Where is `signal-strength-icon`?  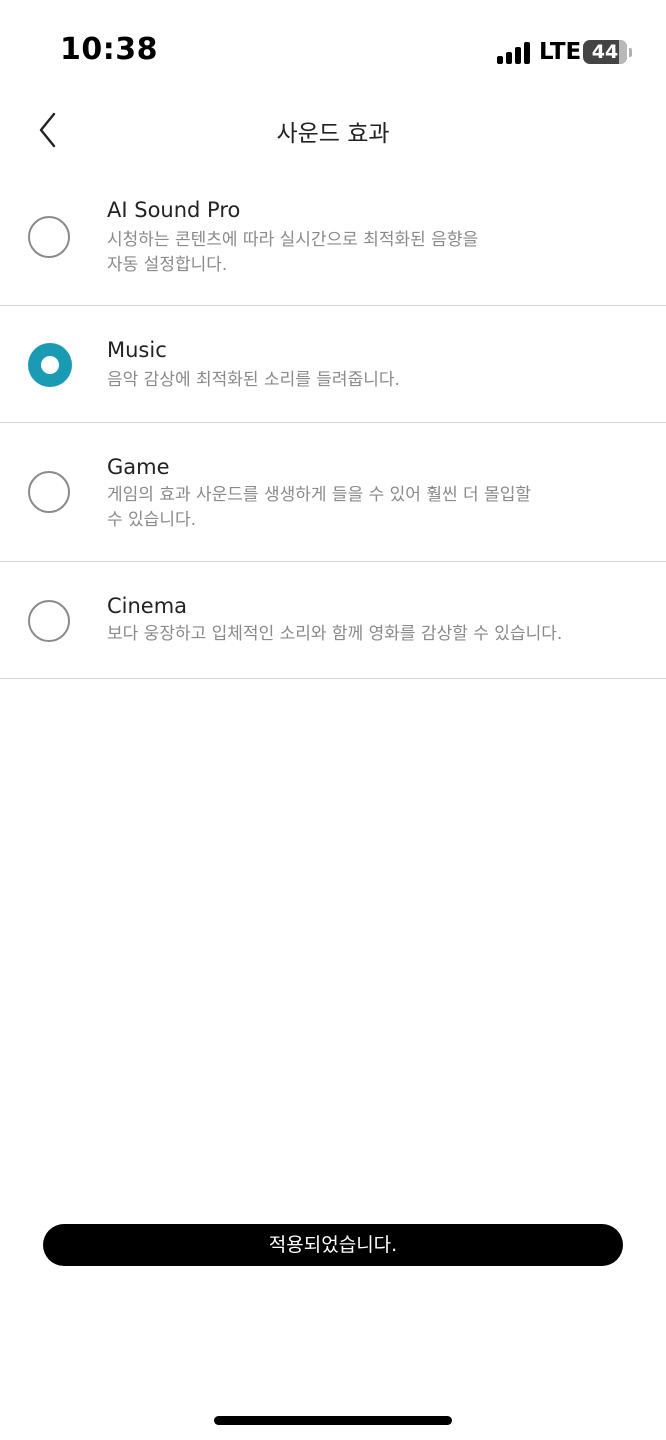 signal-strength-icon is located at coordinates (515, 53).